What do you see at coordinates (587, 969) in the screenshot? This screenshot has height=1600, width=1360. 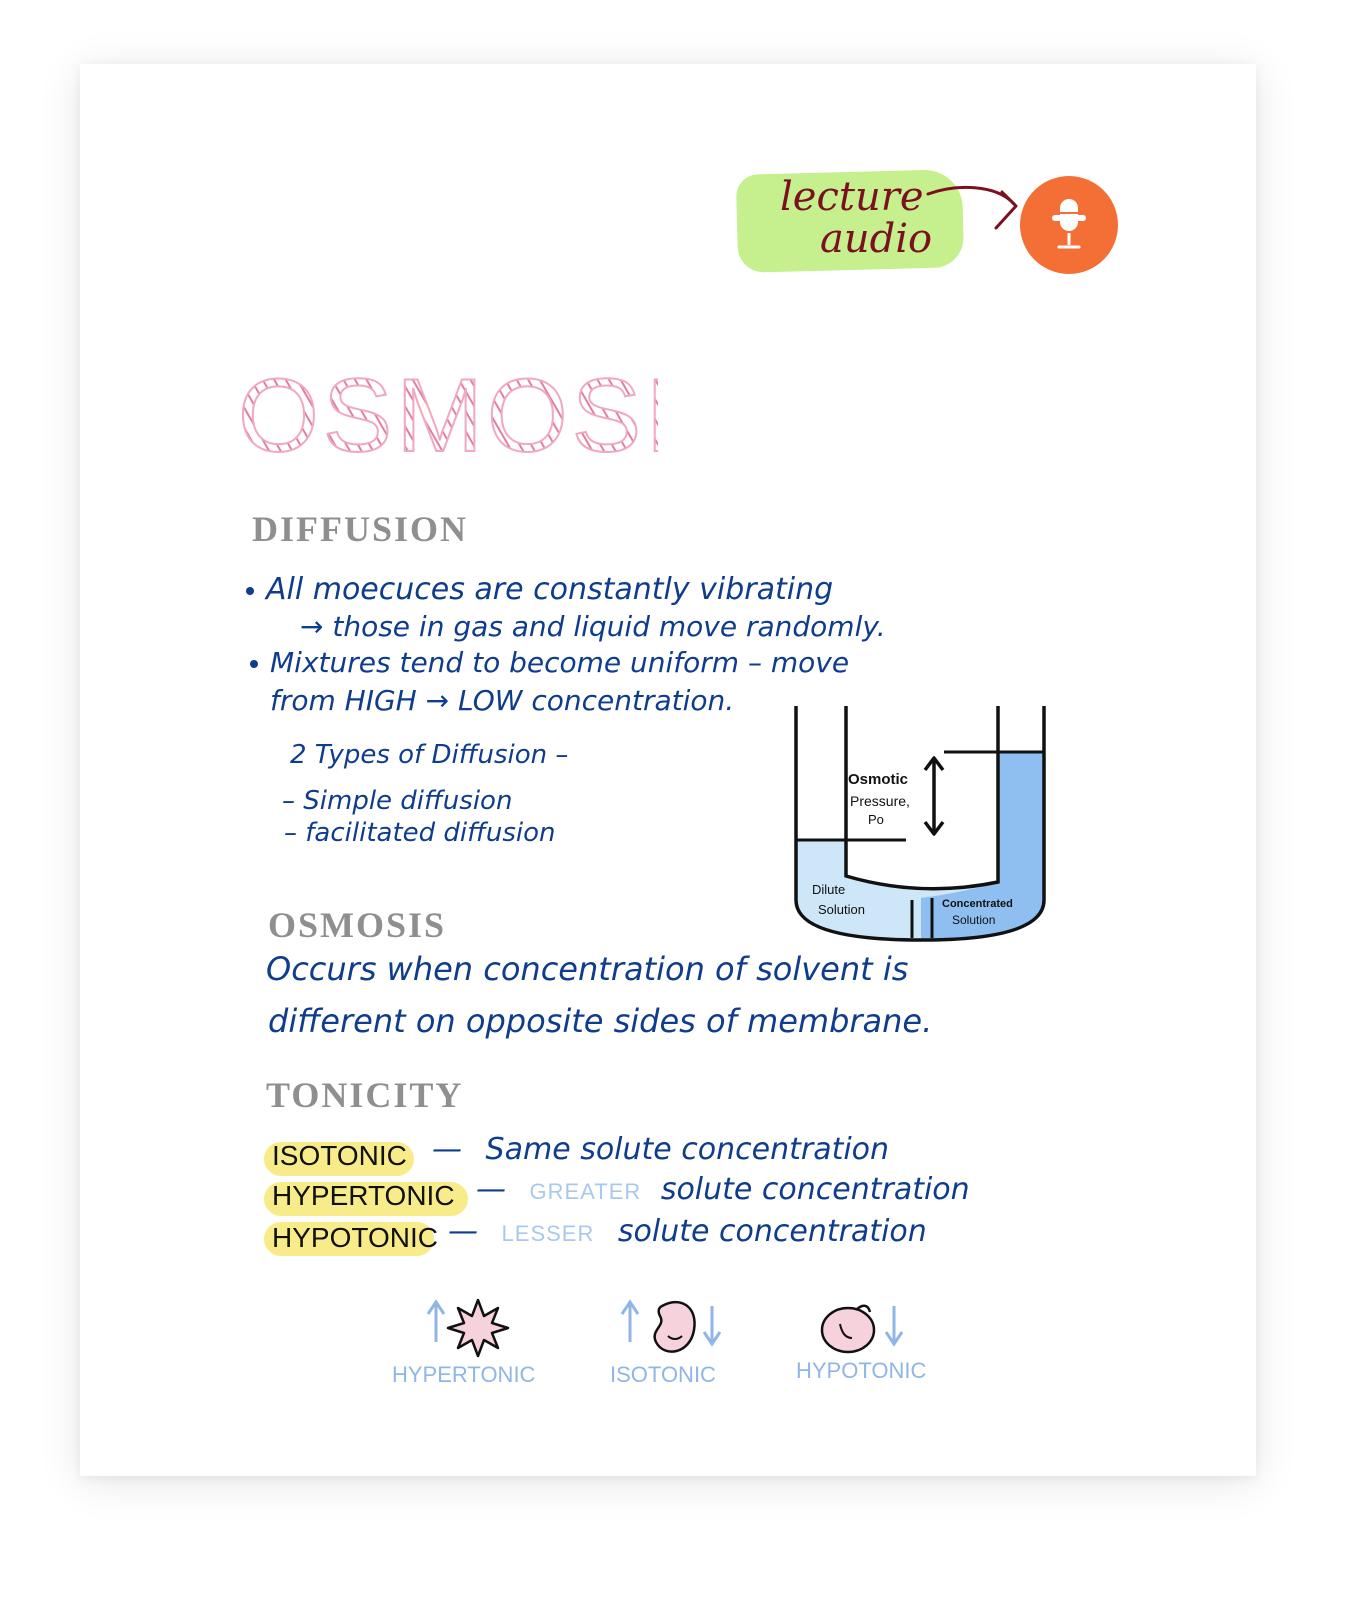 I see `osmosis-definition-line1: Occurs when concentration of solvent is` at bounding box center [587, 969].